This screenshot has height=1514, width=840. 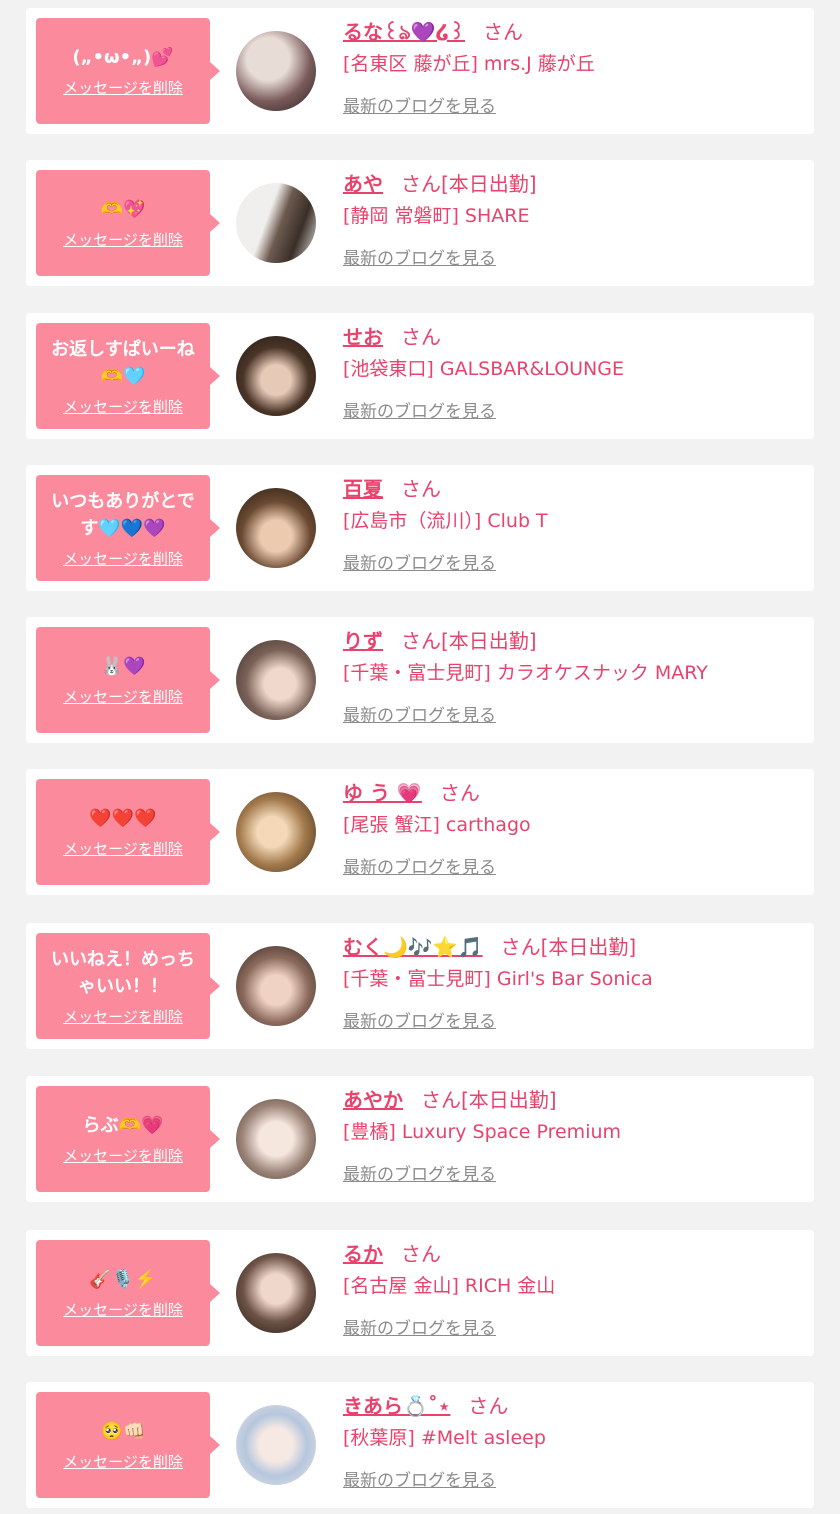 I want to click on profile-info: あや さん[本日出勤] [静岡 常磐町] SHARE 最新のブログを見る, so click(x=573, y=219).